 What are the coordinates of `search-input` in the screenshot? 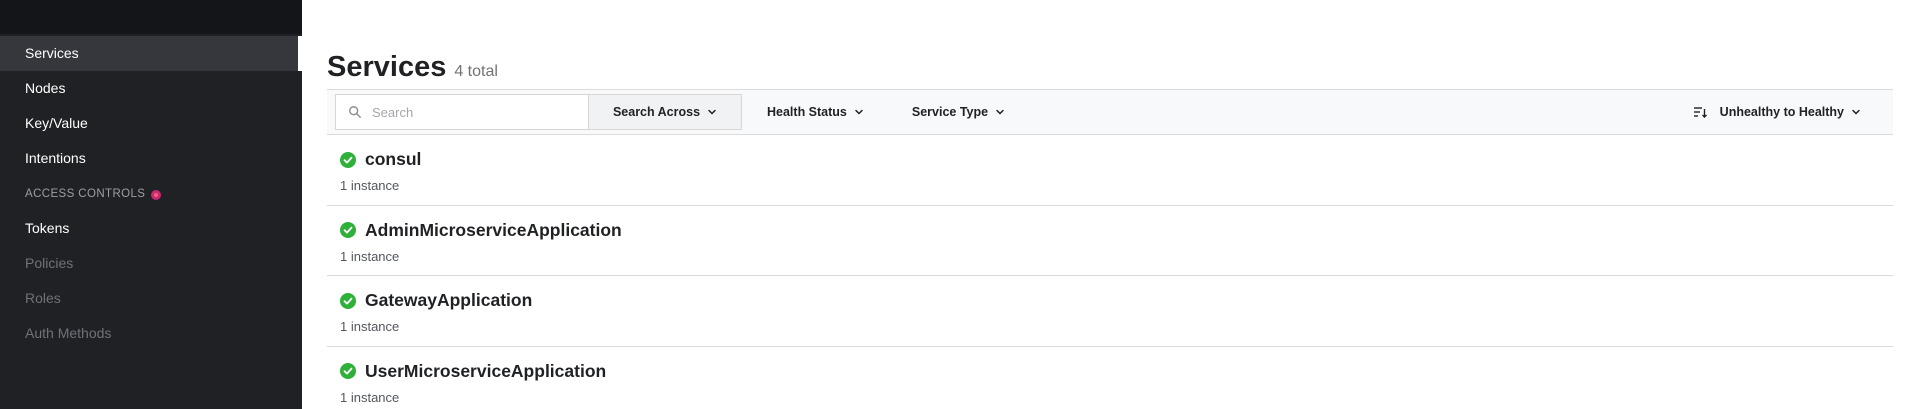 It's located at (472, 112).